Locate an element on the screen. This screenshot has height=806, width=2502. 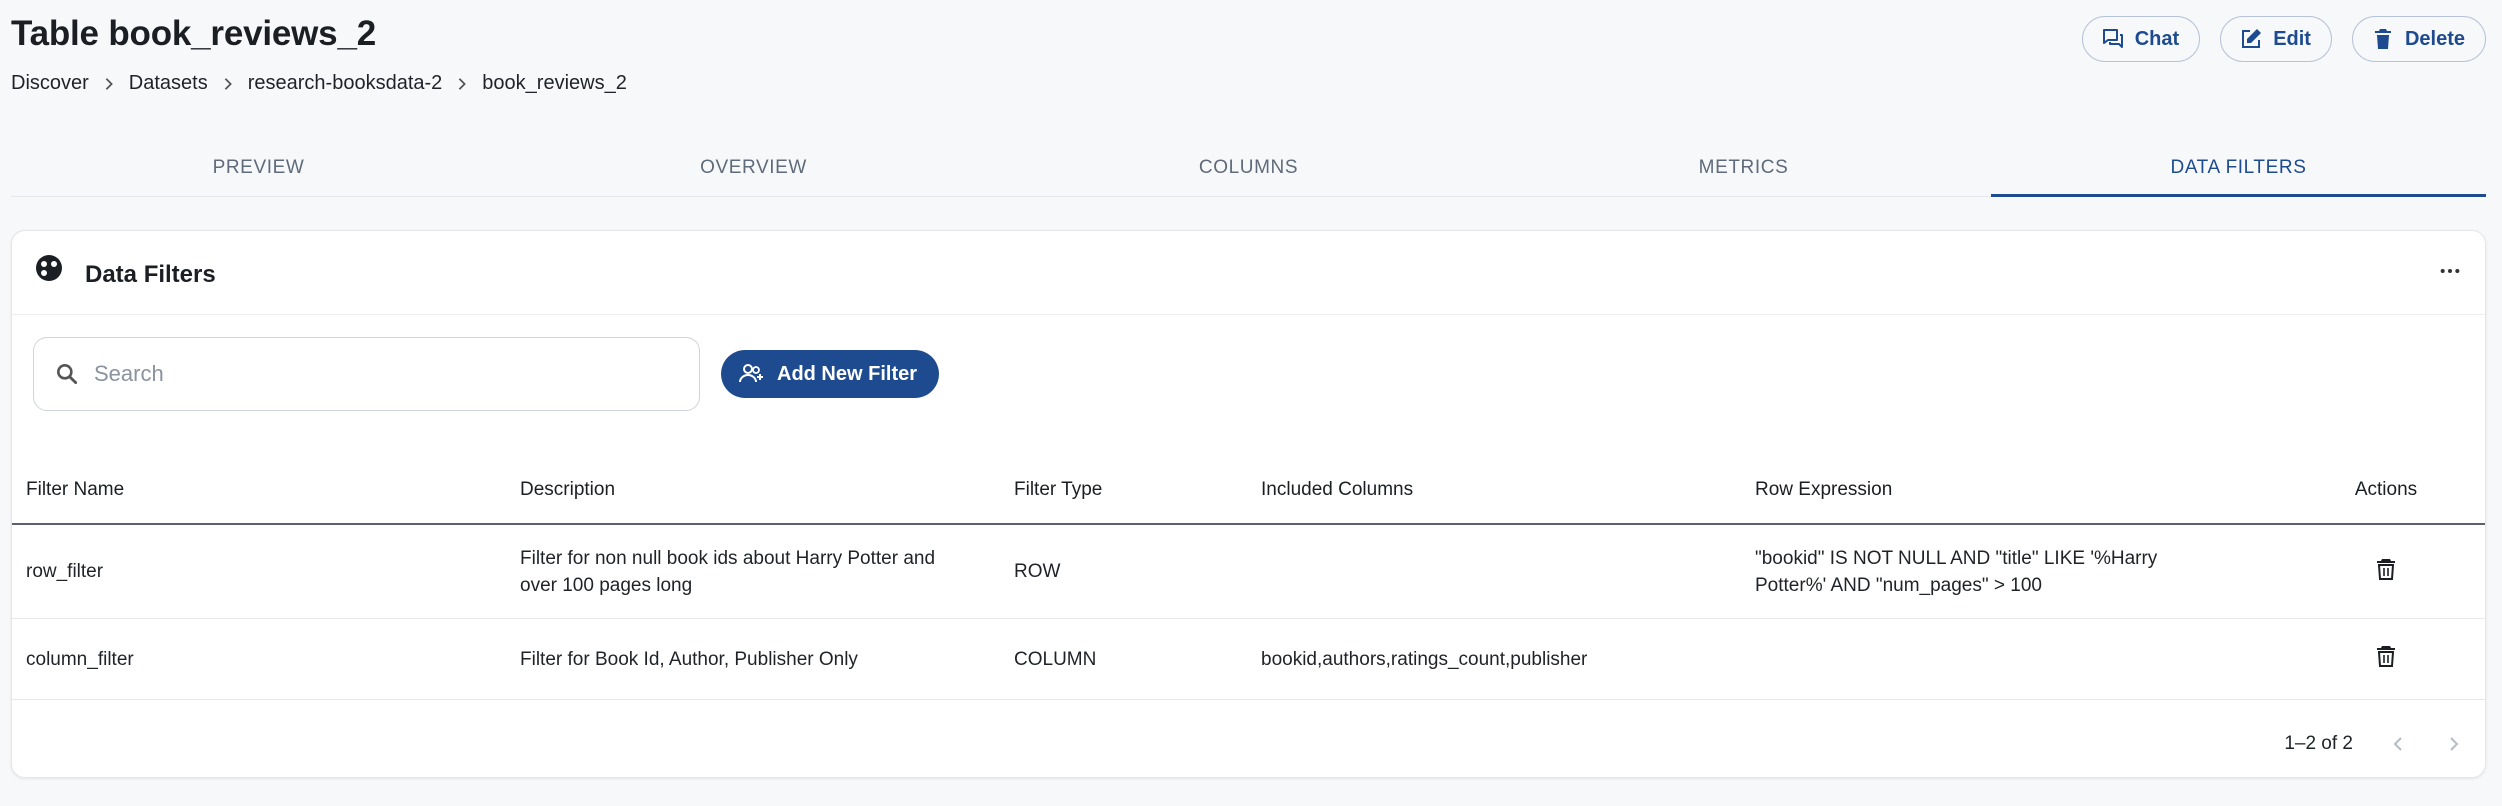
palette-icon is located at coordinates (49, 268).